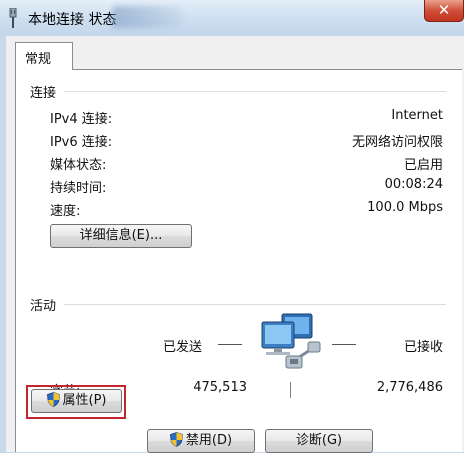 The width and height of the screenshot is (464, 453). I want to click on speed-value: 100.0 Mbps, so click(405, 207).